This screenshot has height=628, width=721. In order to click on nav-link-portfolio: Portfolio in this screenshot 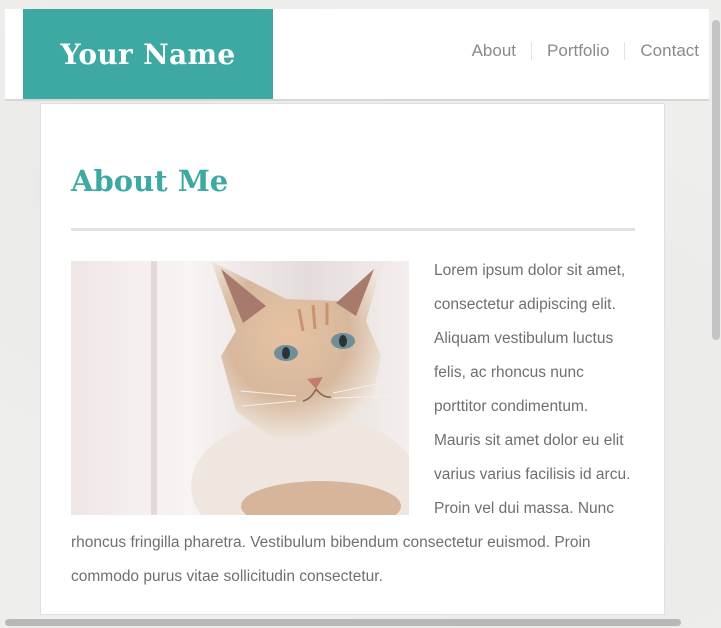, I will do `click(578, 51)`.